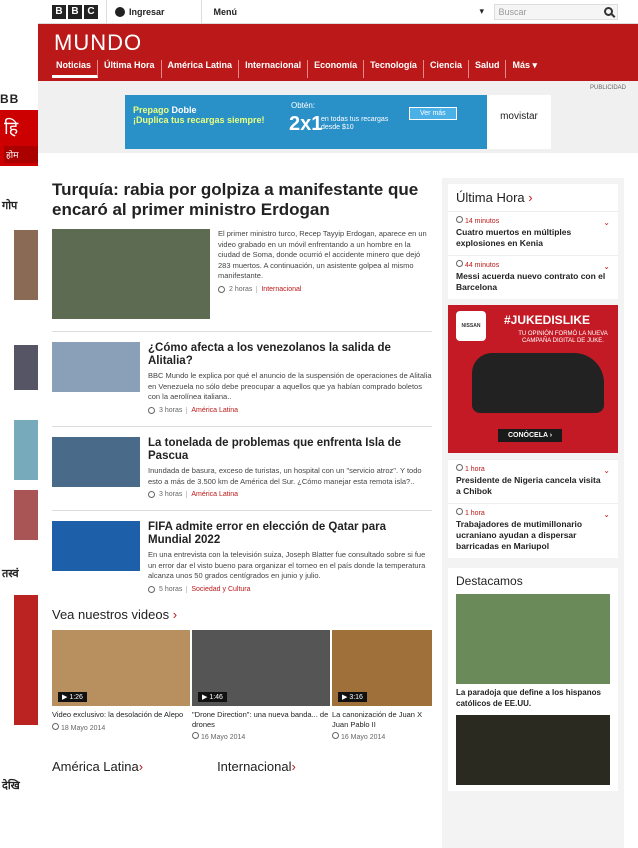 The image size is (638, 848). Describe the element at coordinates (608, 11) in the screenshot. I see `search-icon` at that location.